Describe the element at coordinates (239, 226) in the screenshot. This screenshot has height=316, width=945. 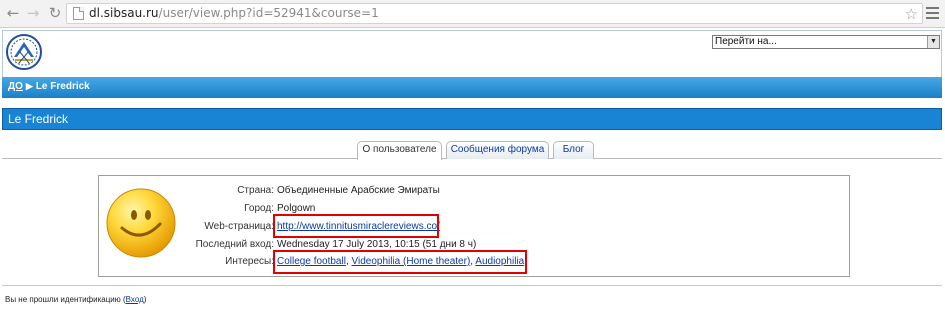
I see `web-label: Web-страница:` at that location.